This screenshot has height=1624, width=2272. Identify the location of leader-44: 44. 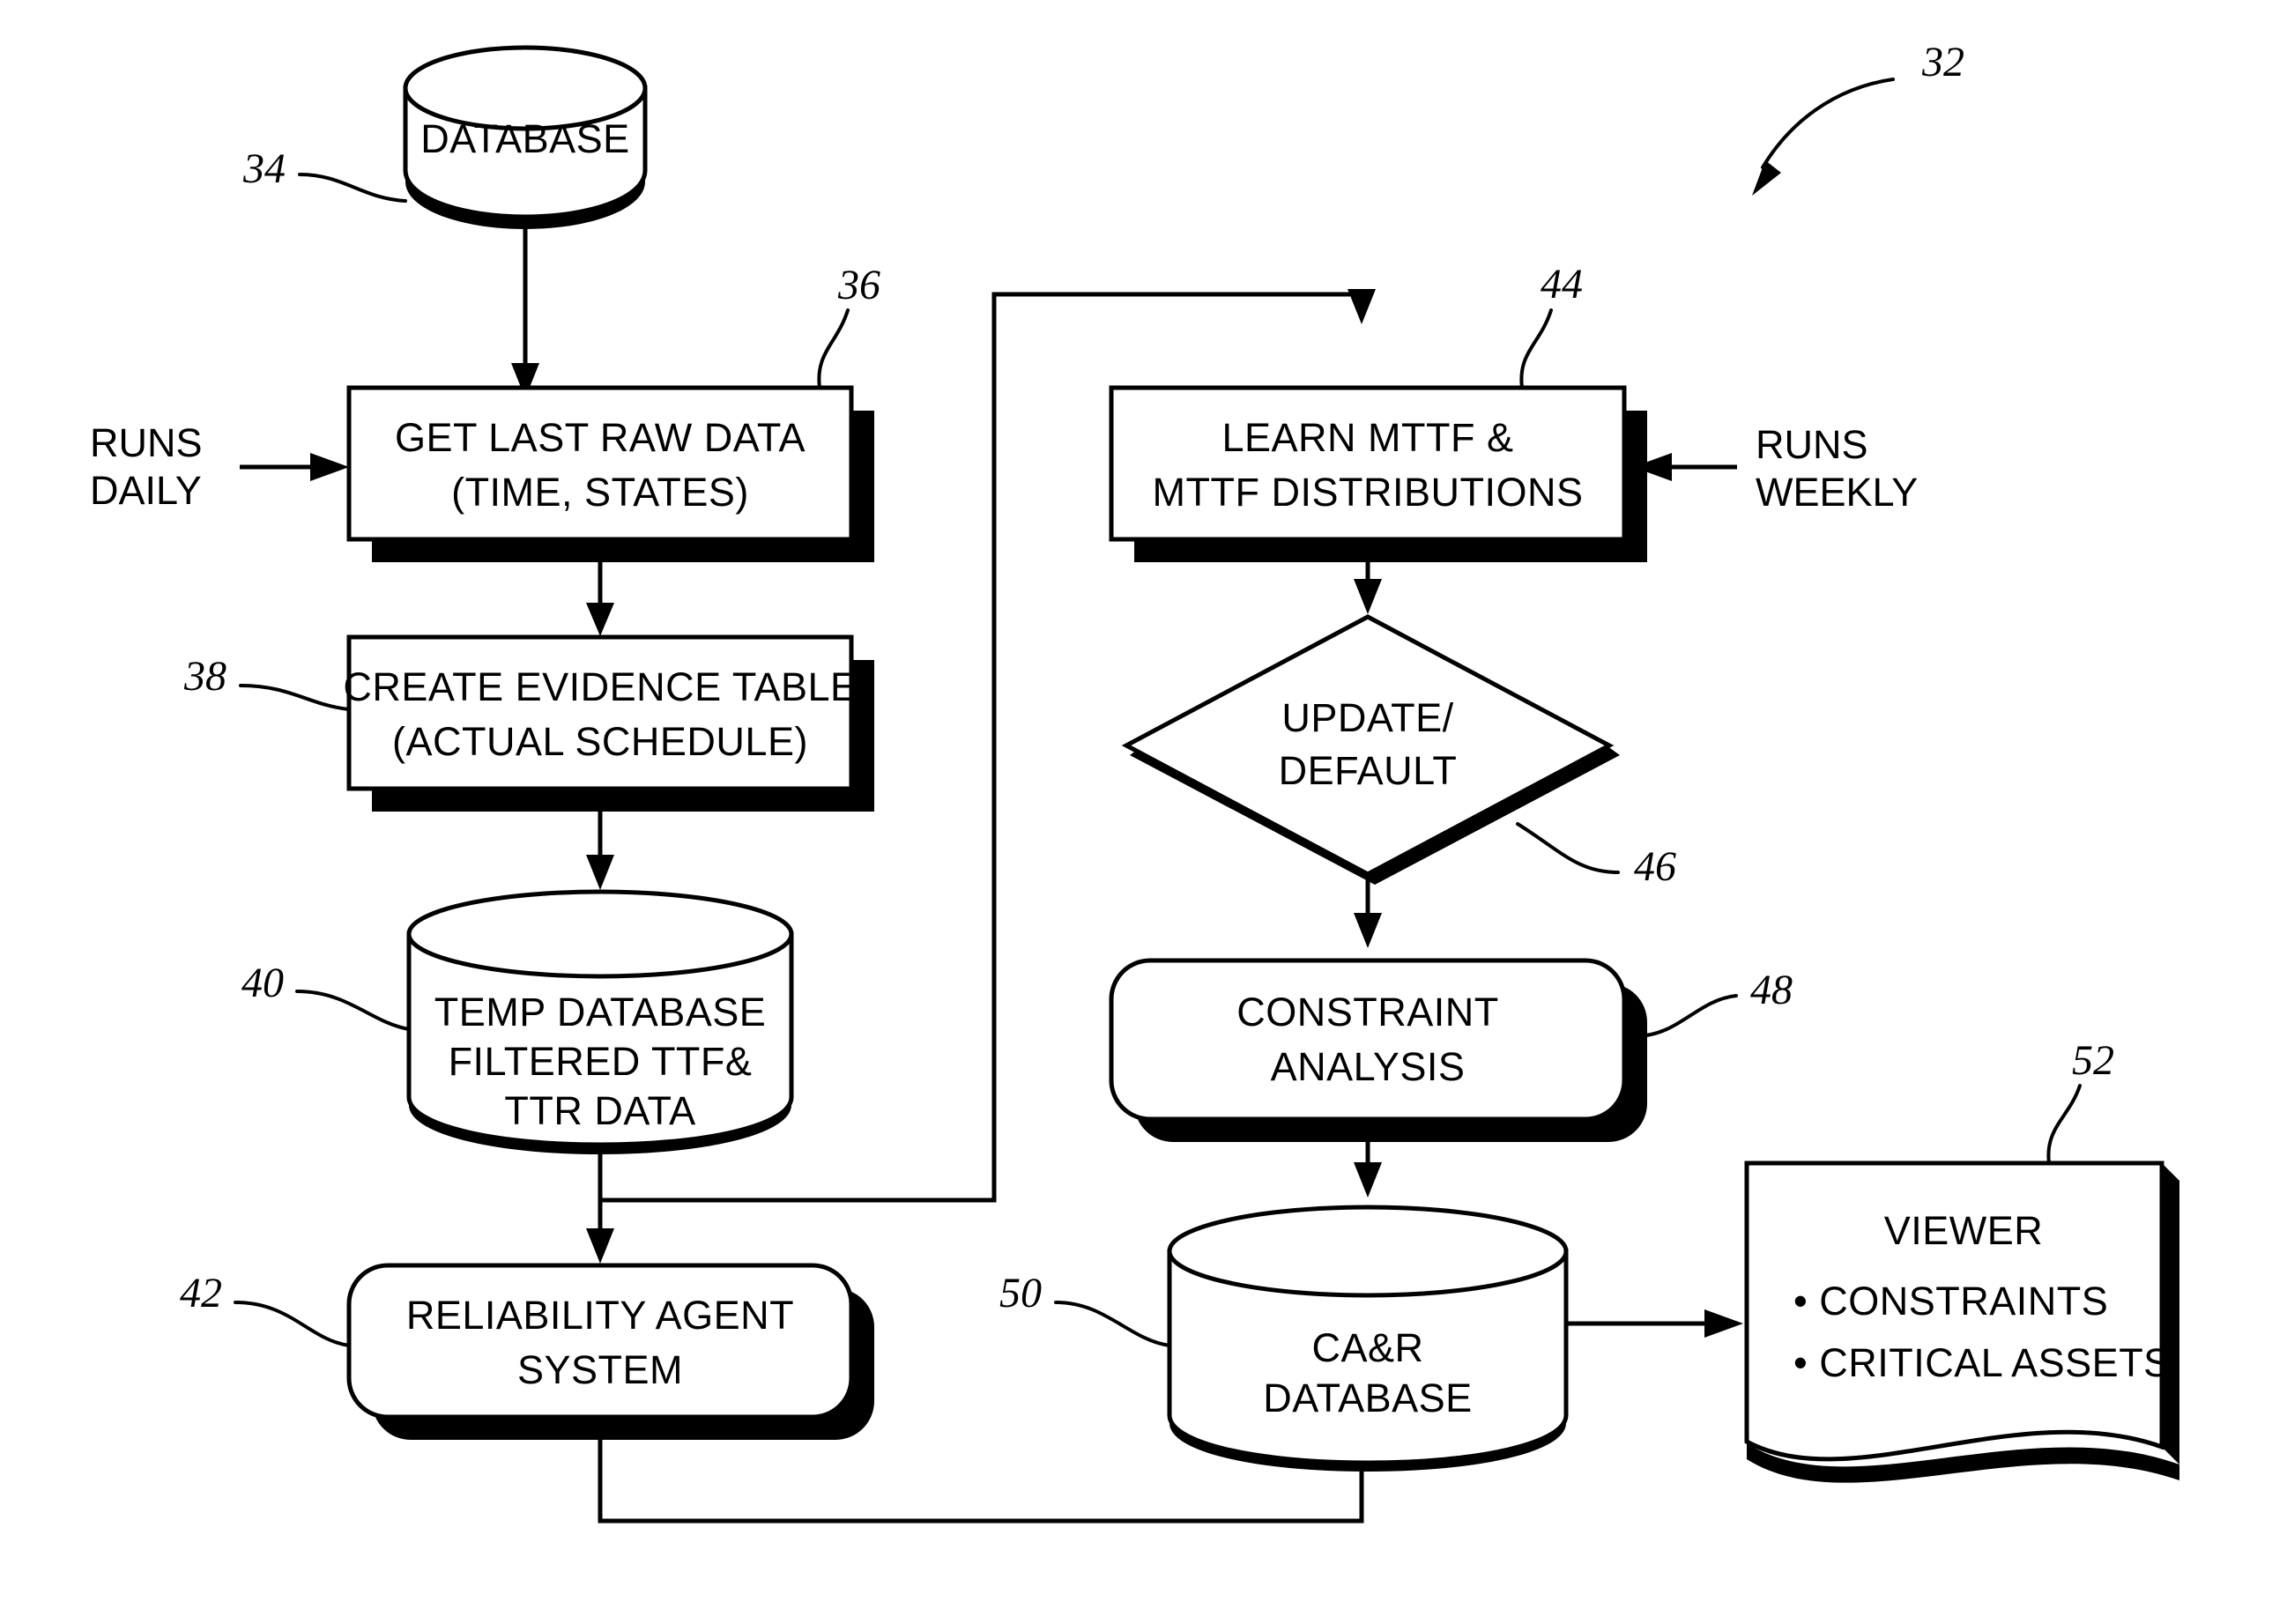
(1551, 325).